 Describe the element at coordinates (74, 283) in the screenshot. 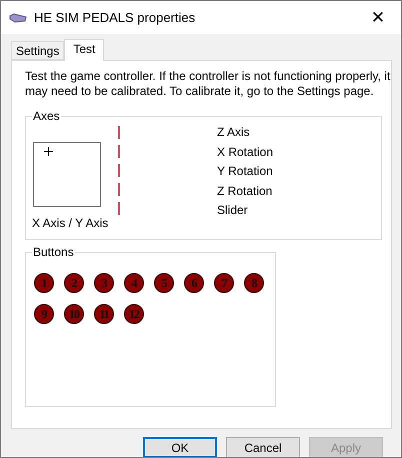

I see `button-indicator: 2` at that location.